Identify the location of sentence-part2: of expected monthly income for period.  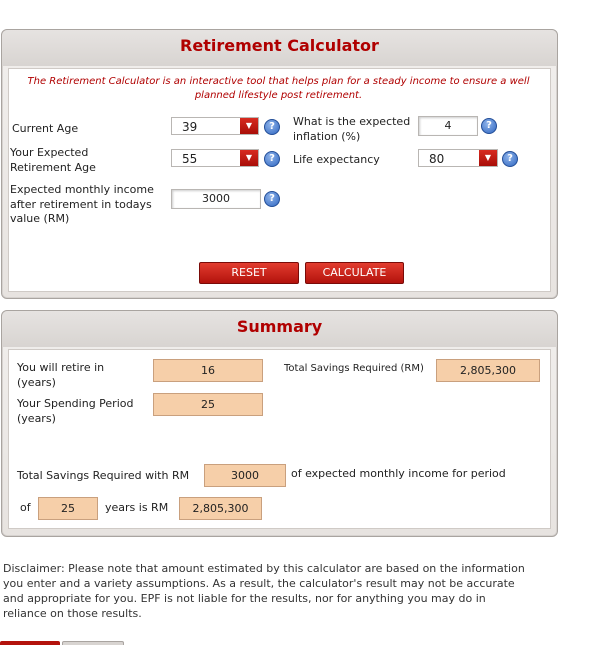
(398, 473).